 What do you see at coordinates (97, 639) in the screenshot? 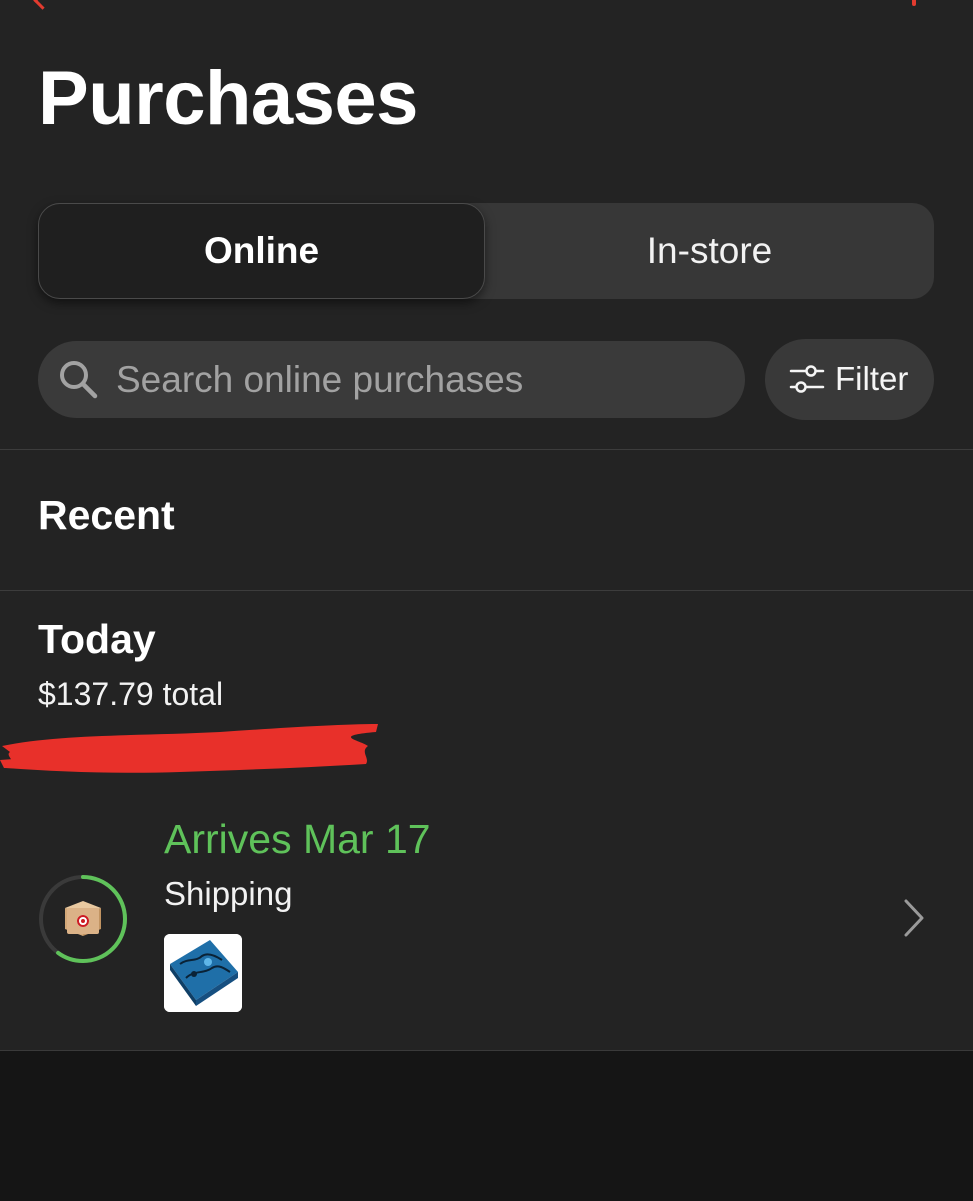
I see `date-group-heading: Today` at bounding box center [97, 639].